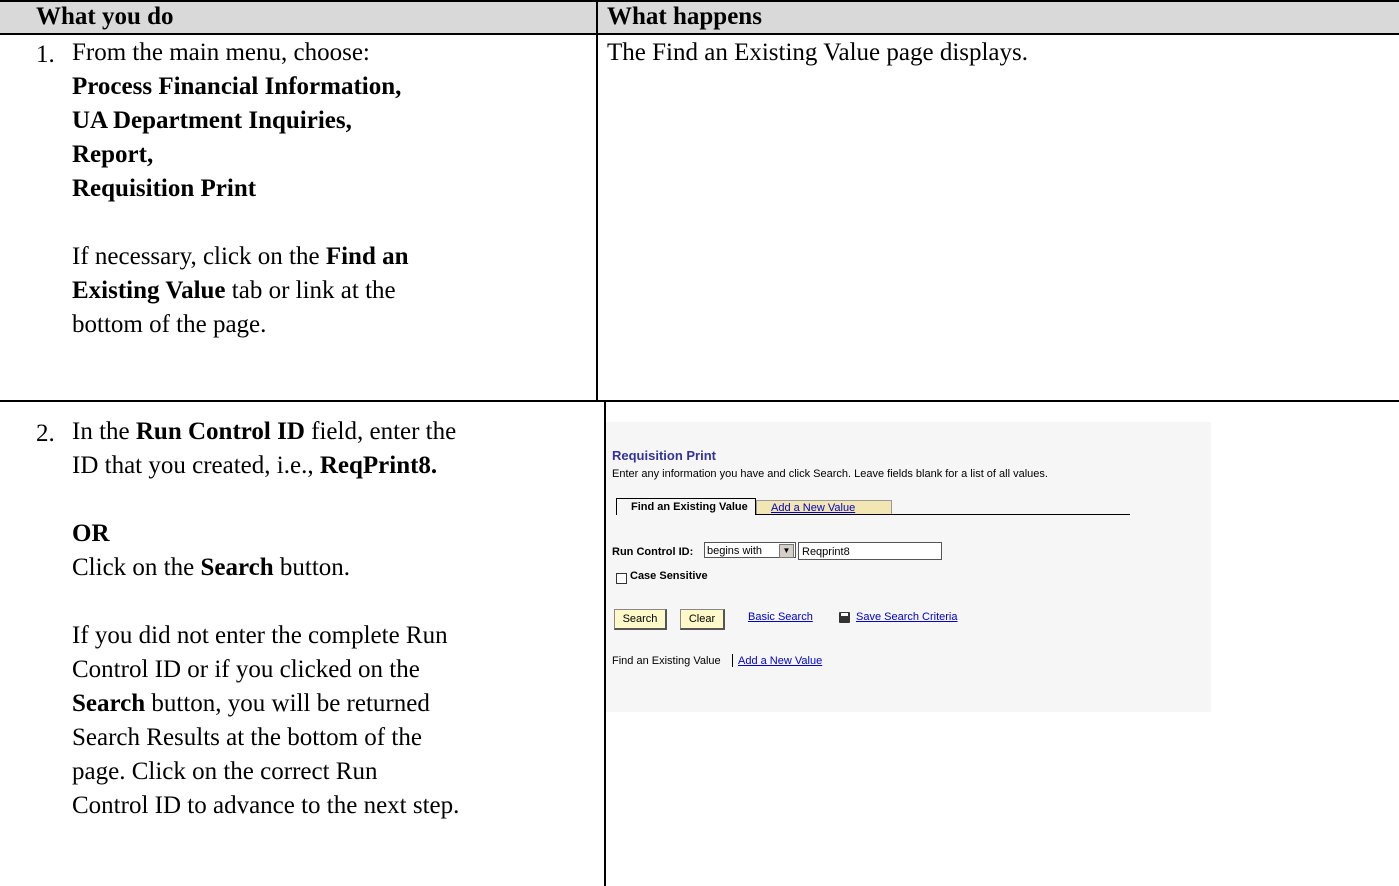 The image size is (1399, 886). I want to click on menu-path-2: UA Department Inquiries,, so click(212, 120).